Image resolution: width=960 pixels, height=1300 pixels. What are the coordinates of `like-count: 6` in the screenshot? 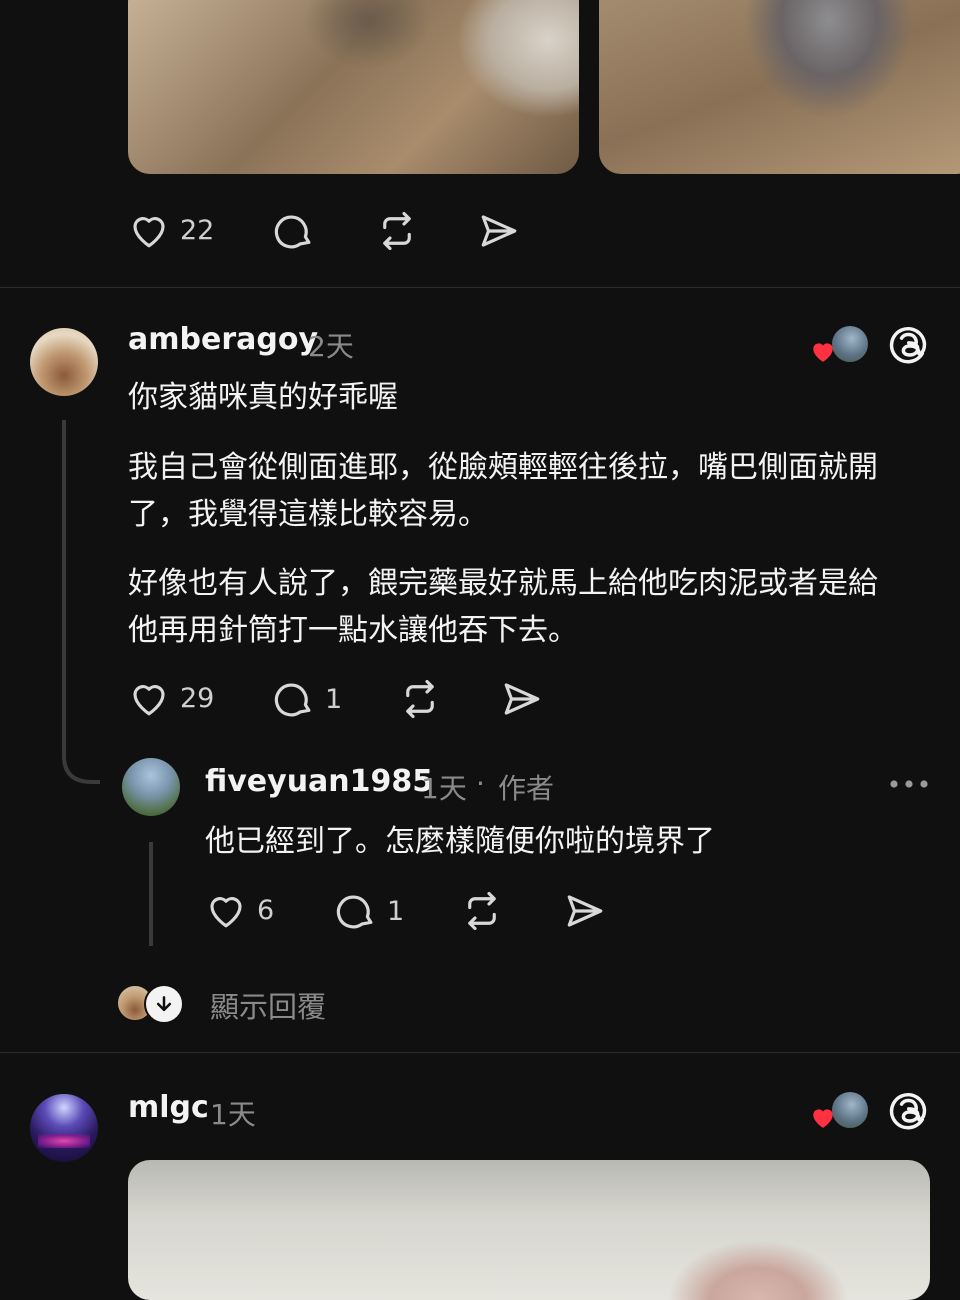 It's located at (266, 910).